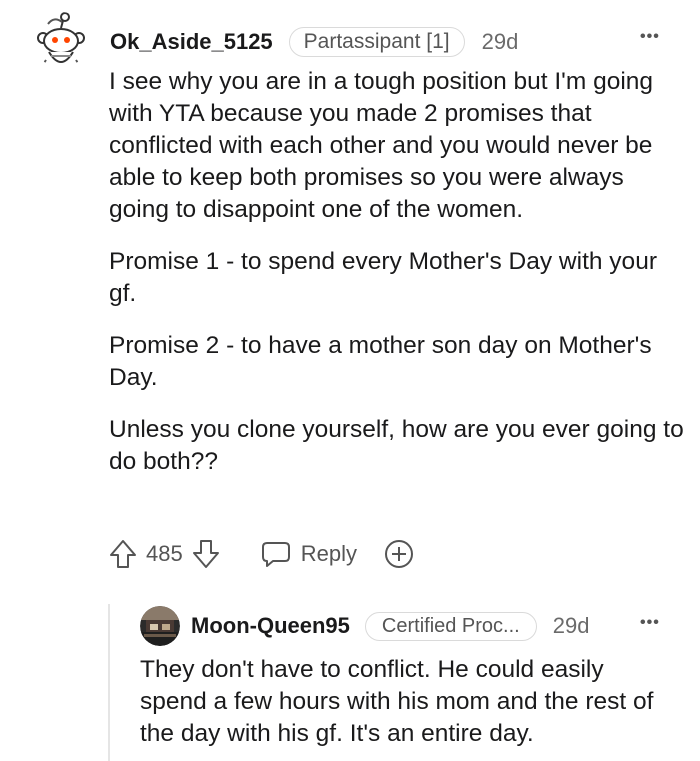 This screenshot has width=700, height=761. I want to click on speech-bubble-icon, so click(276, 554).